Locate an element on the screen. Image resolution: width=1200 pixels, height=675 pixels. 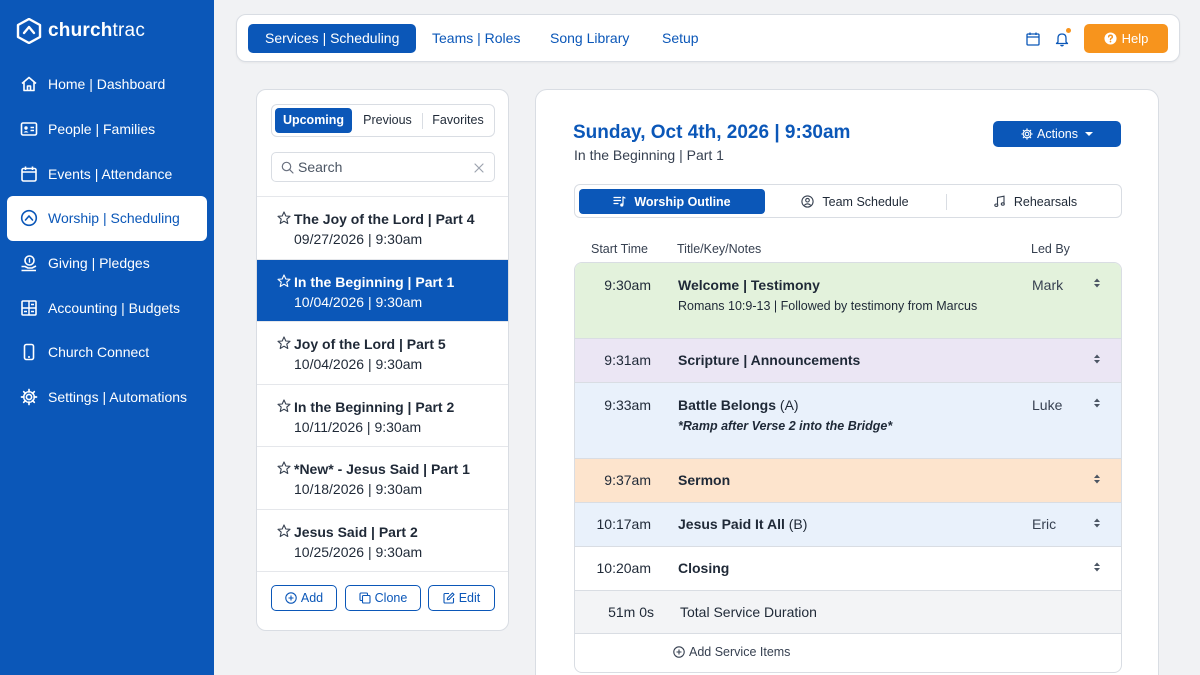
caret-down-icon is located at coordinates (1089, 134).